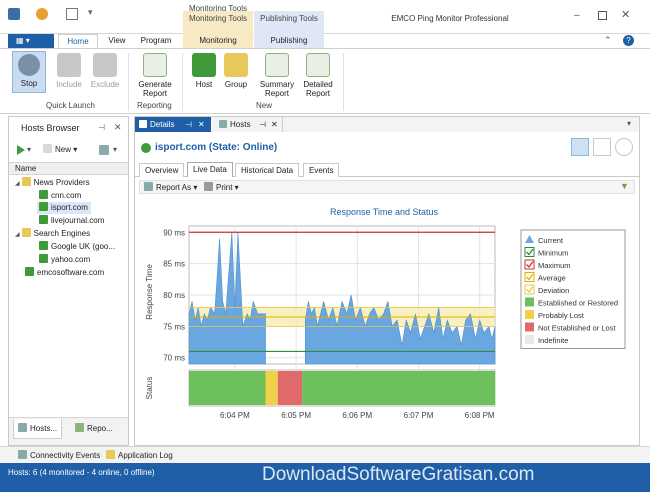 The image size is (650, 492). What do you see at coordinates (277, 75) in the screenshot?
I see `summary-report-button: Summary Report` at bounding box center [277, 75].